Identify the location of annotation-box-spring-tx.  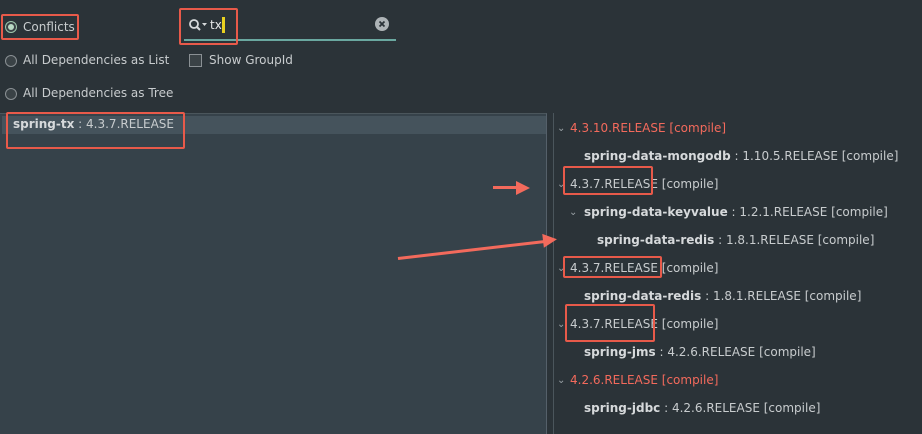
(95, 130).